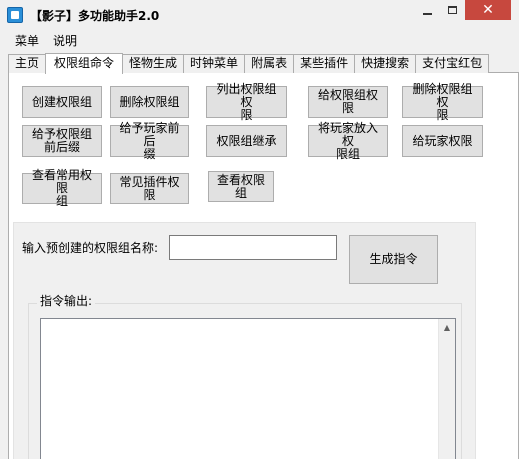 The width and height of the screenshot is (519, 459). I want to click on give-player-perm-button: 给玩家权限, so click(442, 141).